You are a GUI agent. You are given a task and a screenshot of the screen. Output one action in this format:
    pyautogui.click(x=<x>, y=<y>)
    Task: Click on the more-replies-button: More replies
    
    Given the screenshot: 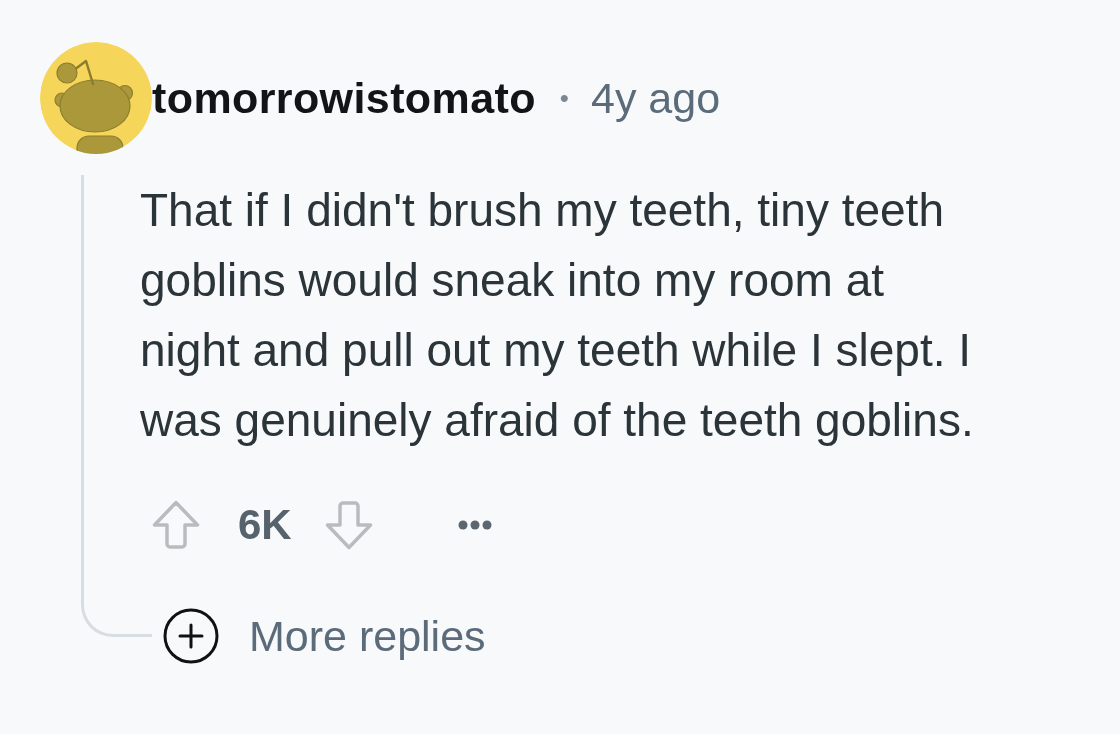 What is the action you would take?
    pyautogui.click(x=324, y=636)
    